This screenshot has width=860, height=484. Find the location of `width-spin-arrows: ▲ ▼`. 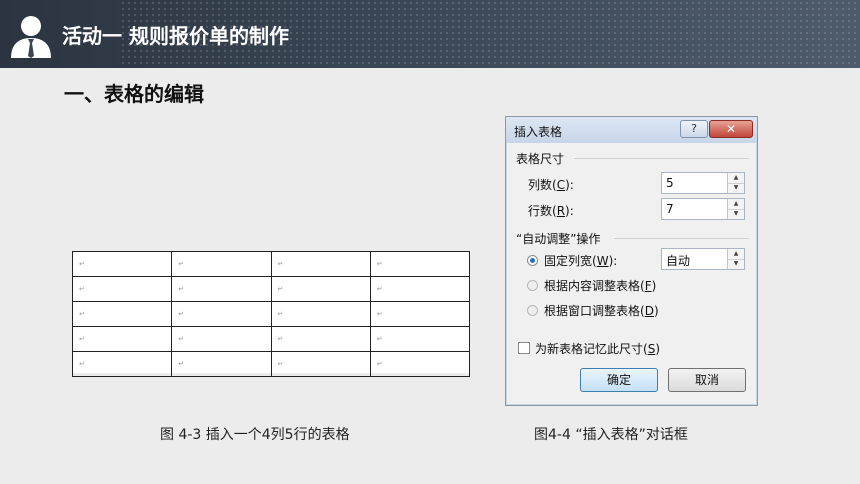

width-spin-arrows: ▲ ▼ is located at coordinates (735, 259).